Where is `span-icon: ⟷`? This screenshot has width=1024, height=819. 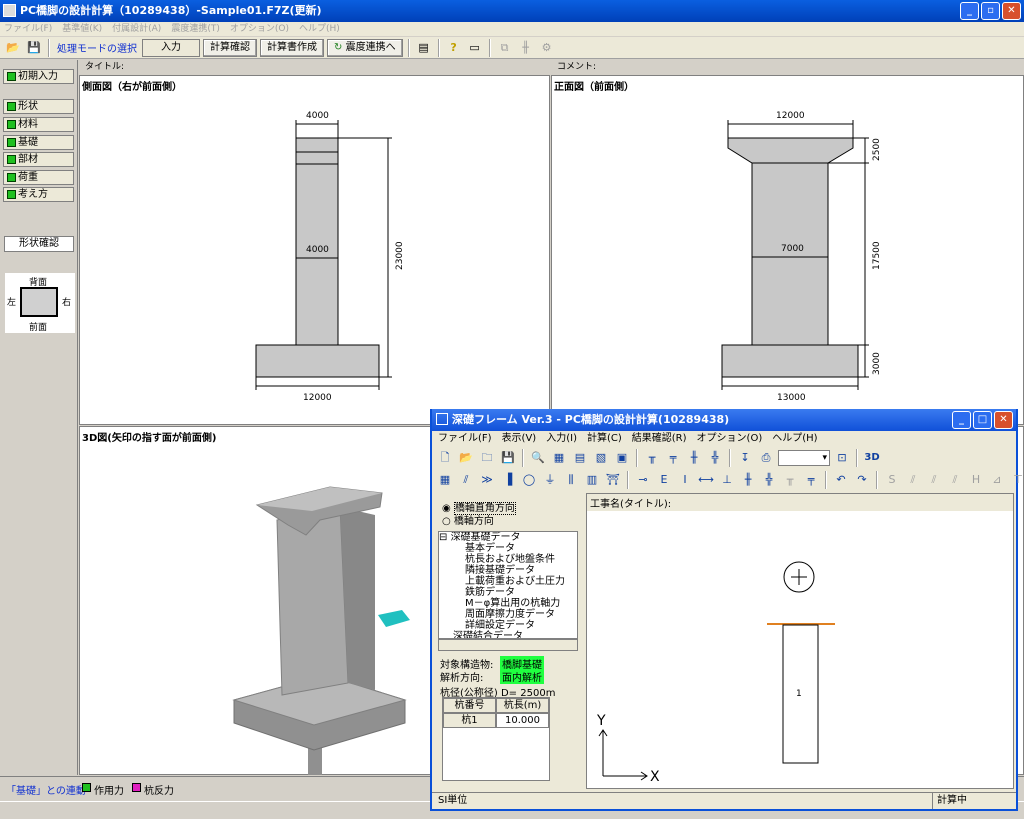
span-icon: ⟷ is located at coordinates (706, 480).